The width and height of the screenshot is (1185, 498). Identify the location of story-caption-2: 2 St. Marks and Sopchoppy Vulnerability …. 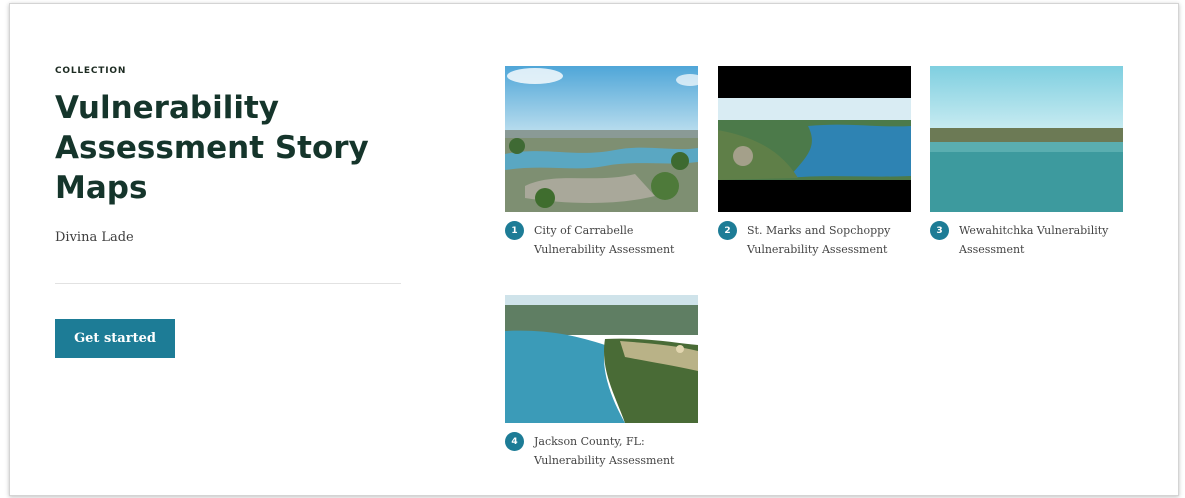
(814, 240).